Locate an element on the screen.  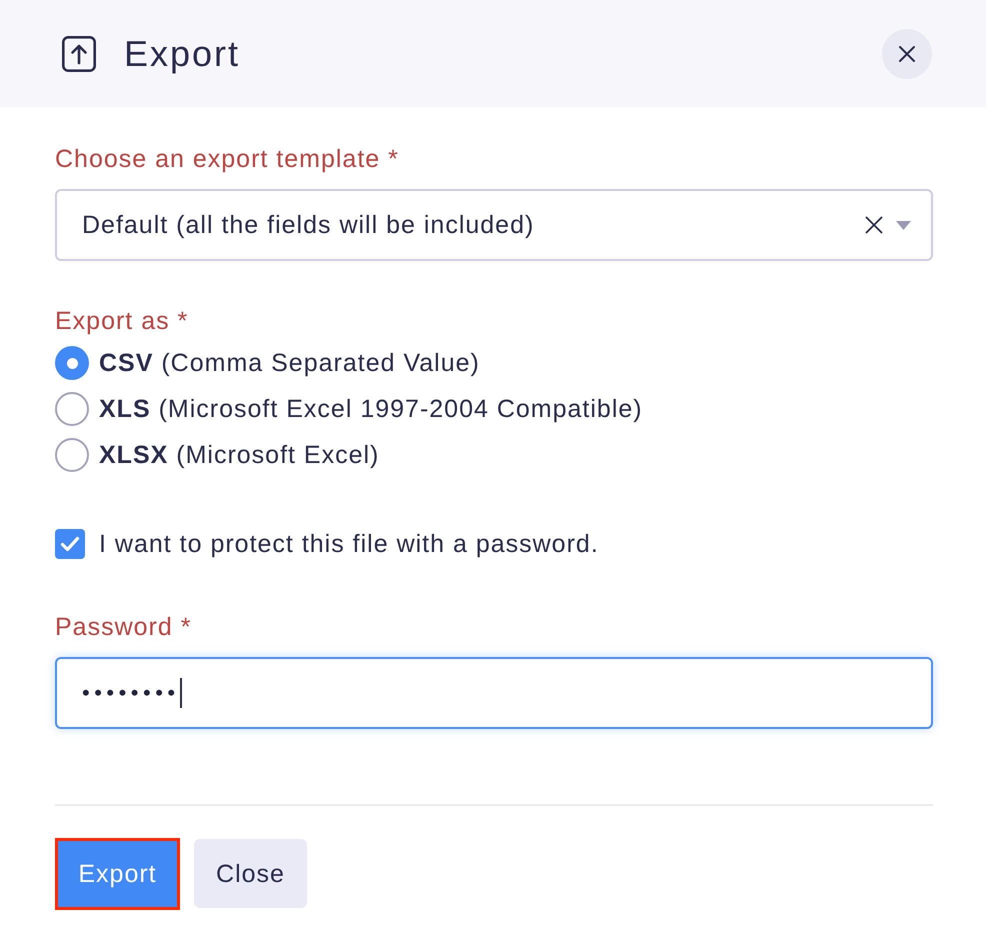
field-label: Export as * is located at coordinates (121, 321).